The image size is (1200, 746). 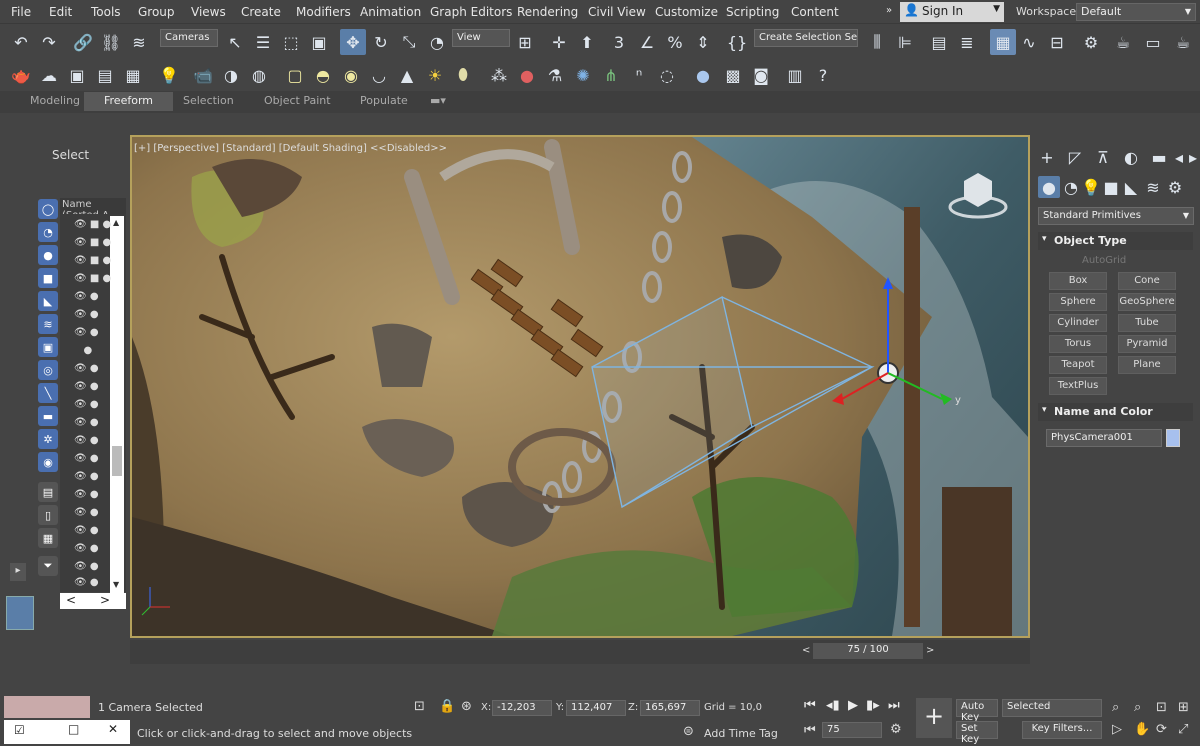 I want to click on cloud-icon: ☁, so click(x=49, y=75).